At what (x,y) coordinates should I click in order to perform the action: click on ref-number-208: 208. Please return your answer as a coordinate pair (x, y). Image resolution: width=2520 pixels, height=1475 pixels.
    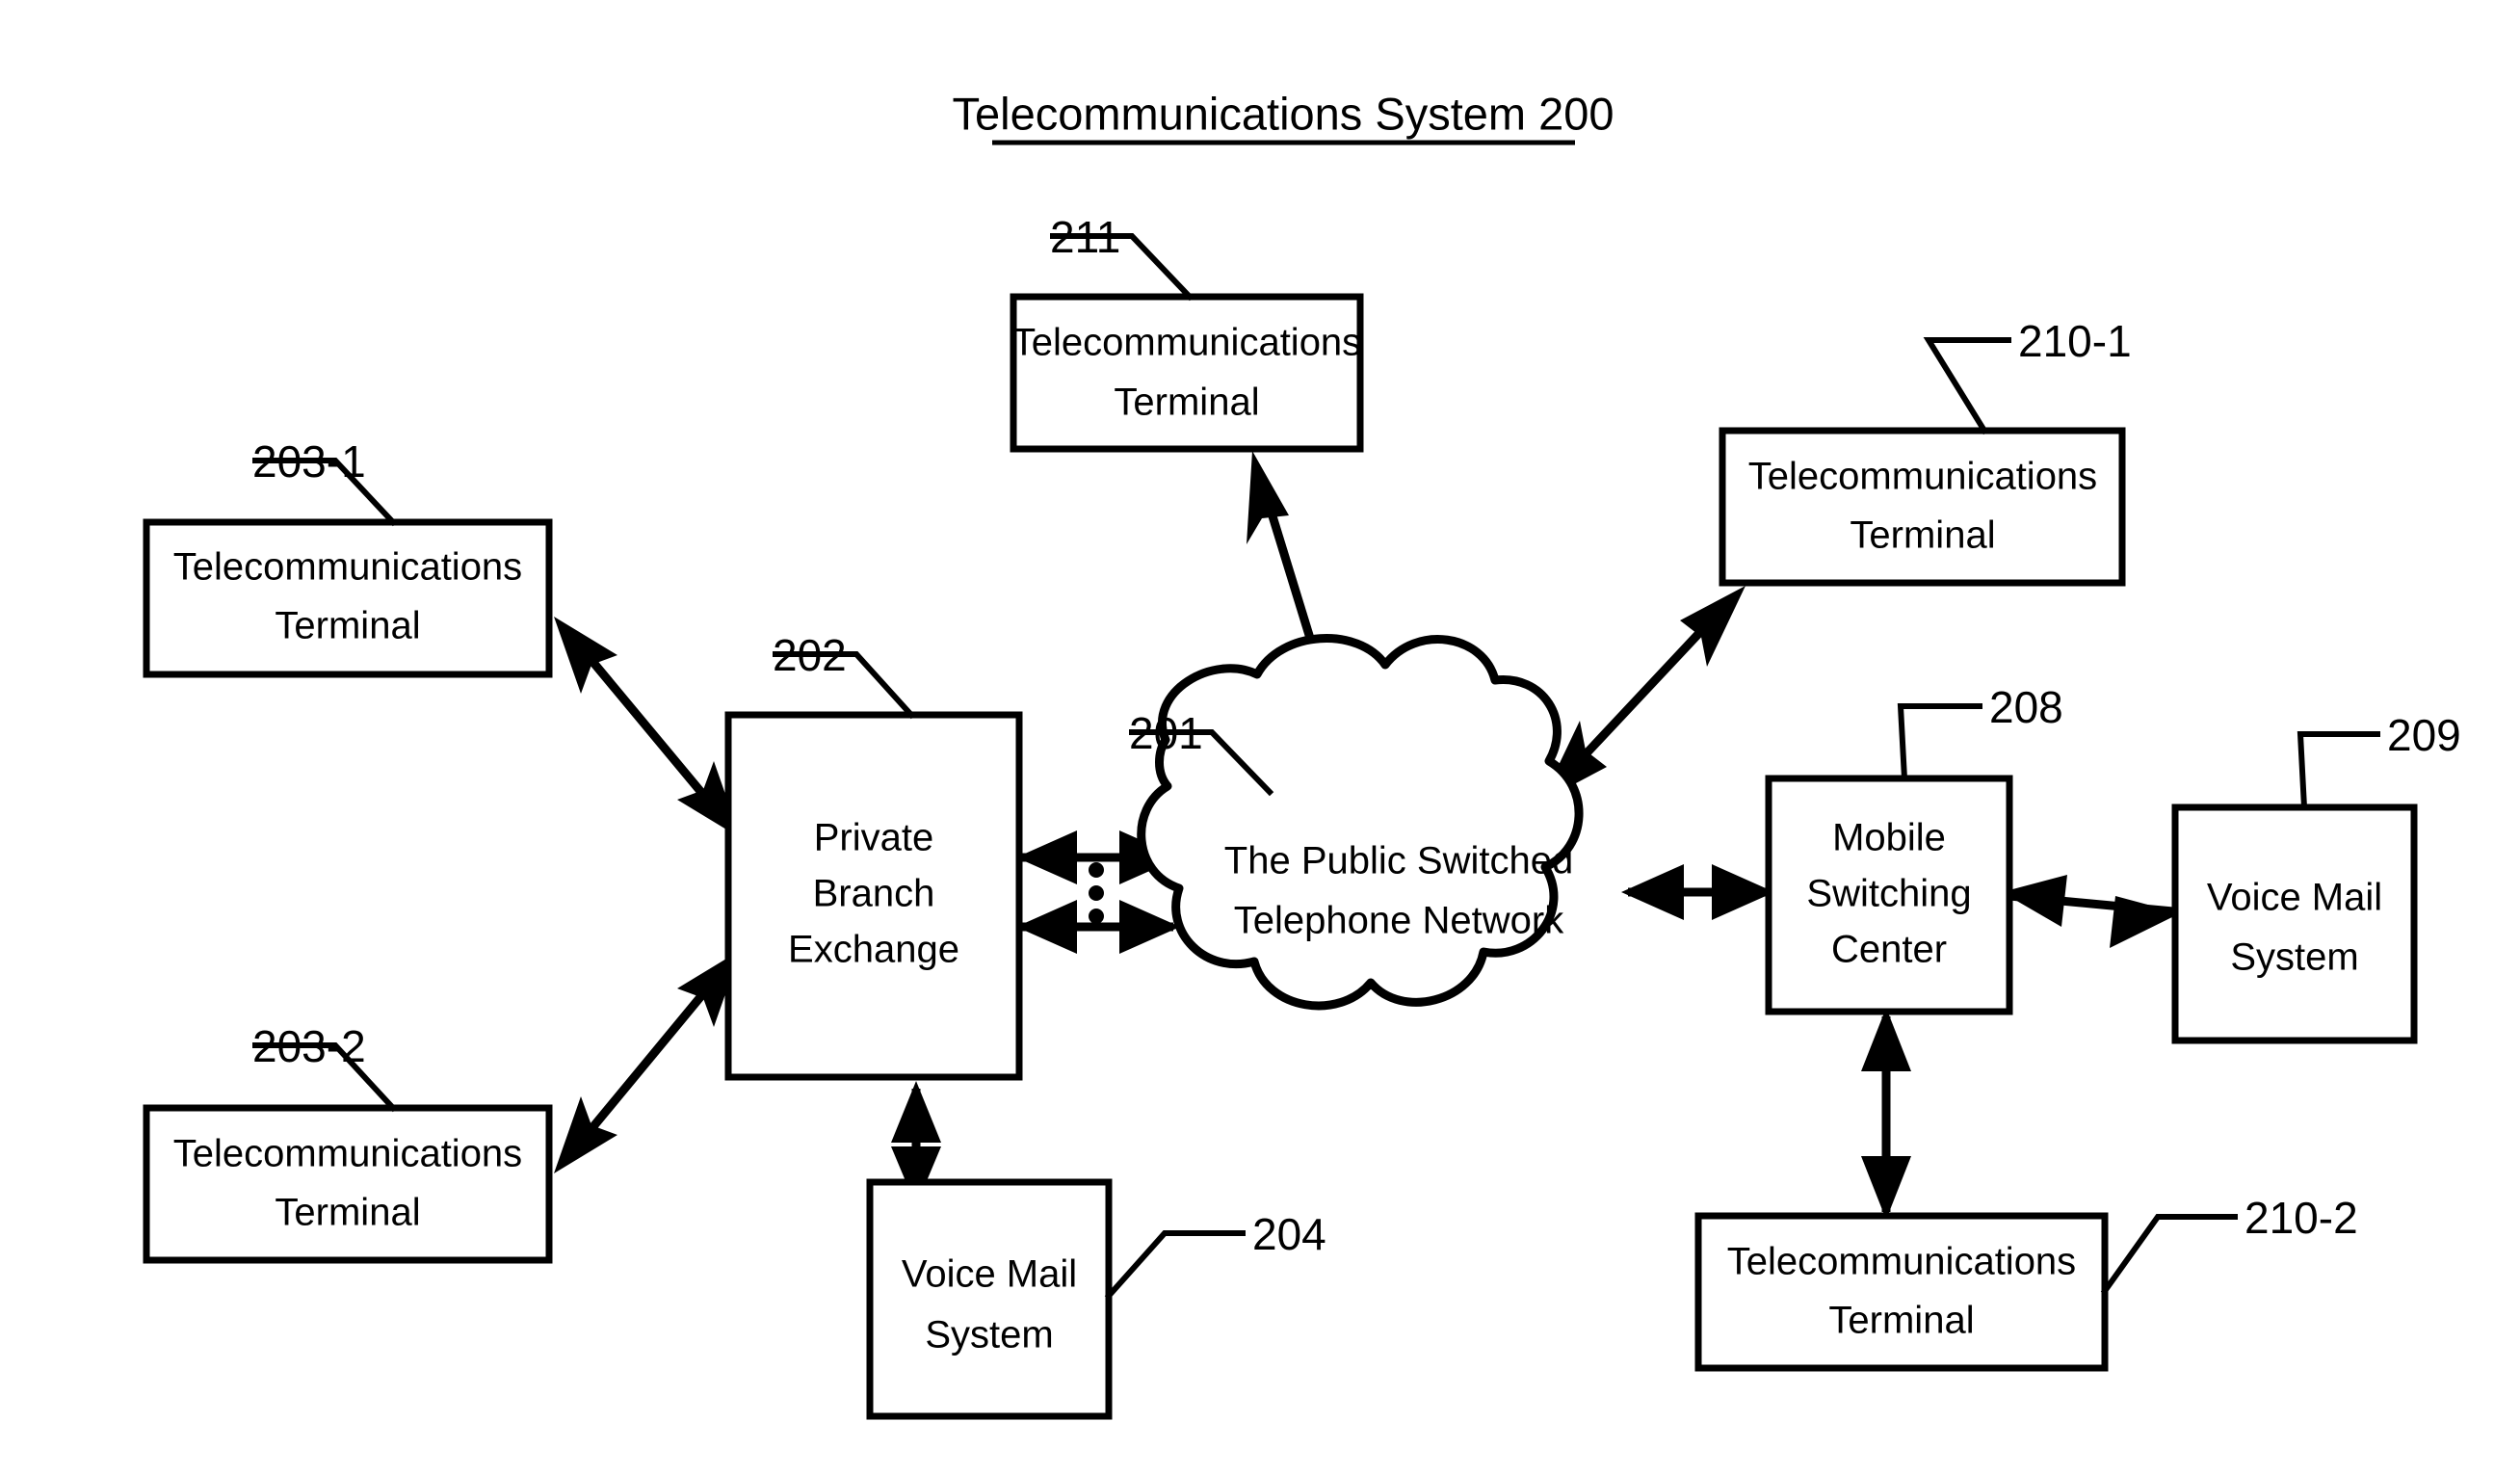
    Looking at the image, I should click on (2026, 707).